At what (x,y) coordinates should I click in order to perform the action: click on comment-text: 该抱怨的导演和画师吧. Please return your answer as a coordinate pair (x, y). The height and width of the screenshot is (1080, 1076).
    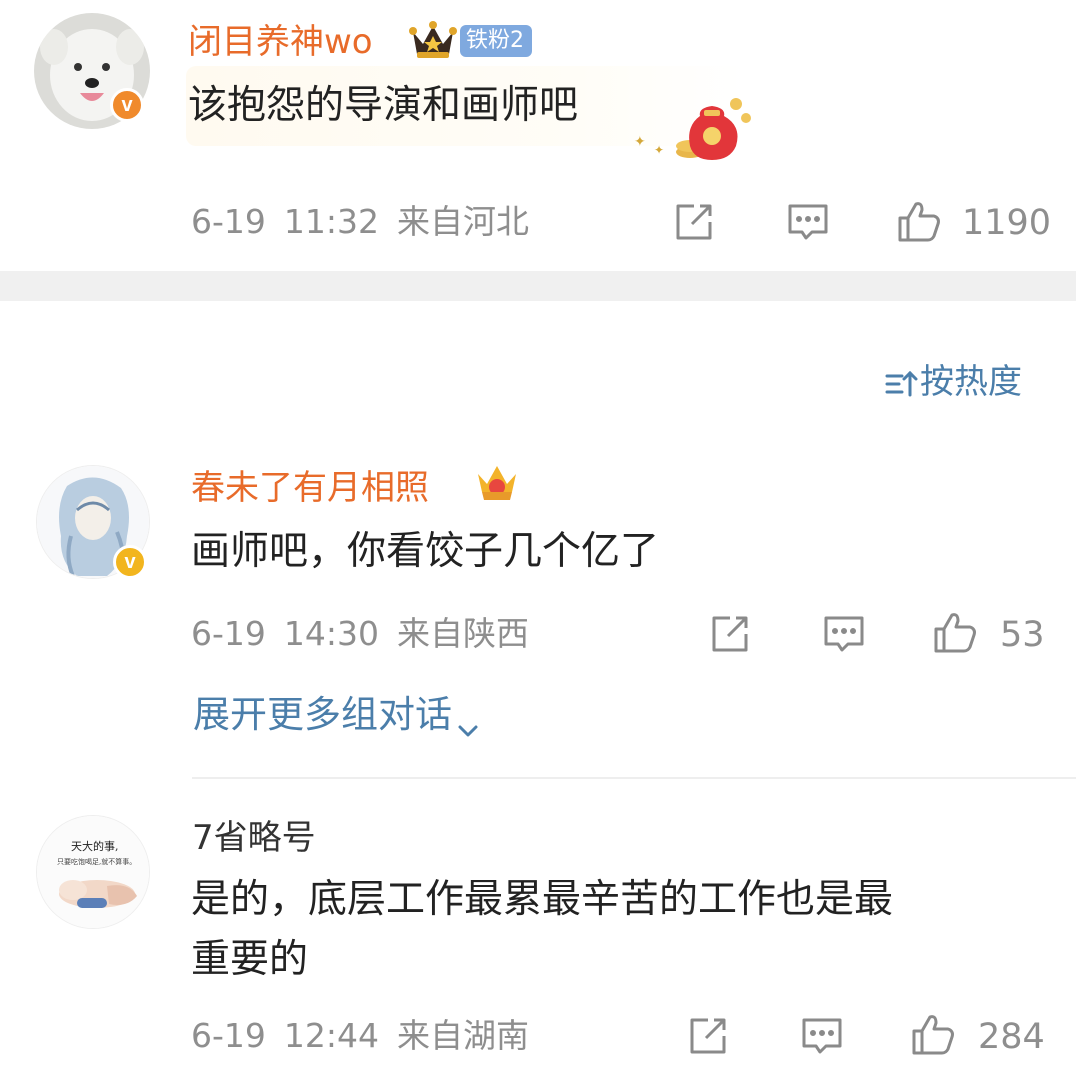
    Looking at the image, I should click on (383, 105).